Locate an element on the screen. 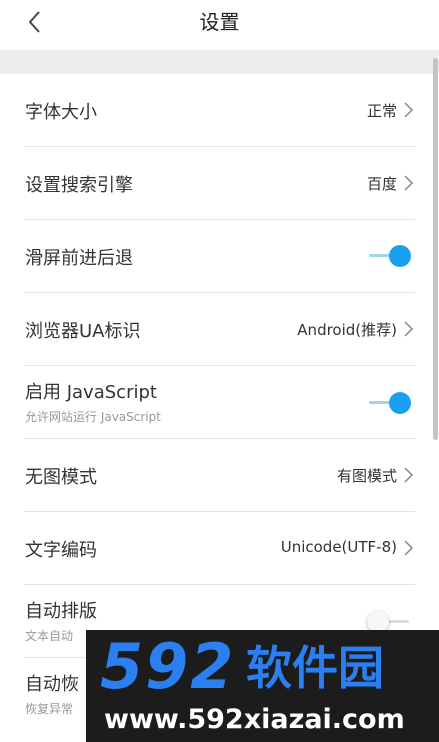 The width and height of the screenshot is (439, 742). setting-value: 正常 is located at coordinates (381, 111).